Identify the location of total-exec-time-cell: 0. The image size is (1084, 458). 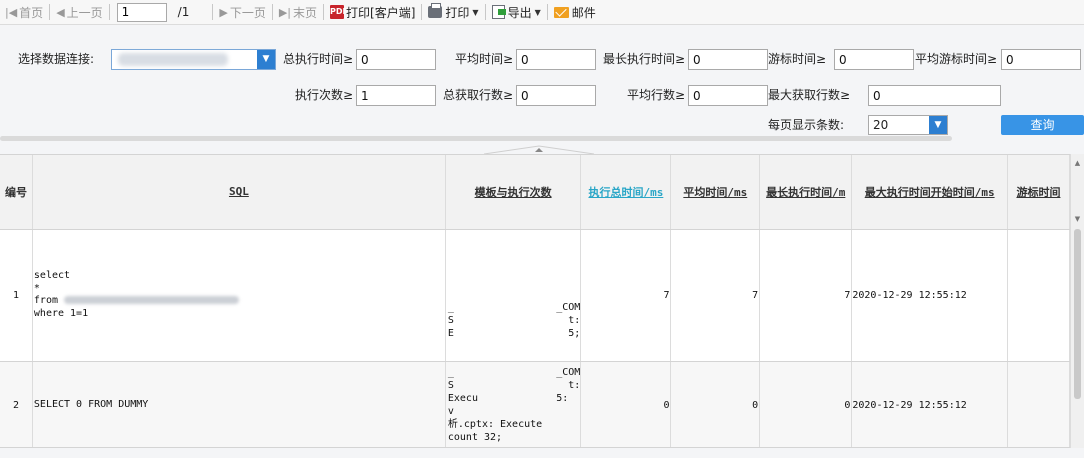
(626, 404).